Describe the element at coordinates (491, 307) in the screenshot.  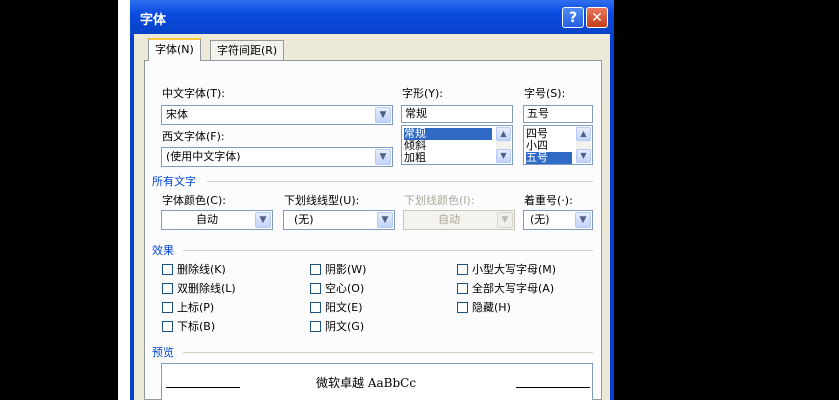
I see `checkbox-label: 隐藏(H)` at that location.